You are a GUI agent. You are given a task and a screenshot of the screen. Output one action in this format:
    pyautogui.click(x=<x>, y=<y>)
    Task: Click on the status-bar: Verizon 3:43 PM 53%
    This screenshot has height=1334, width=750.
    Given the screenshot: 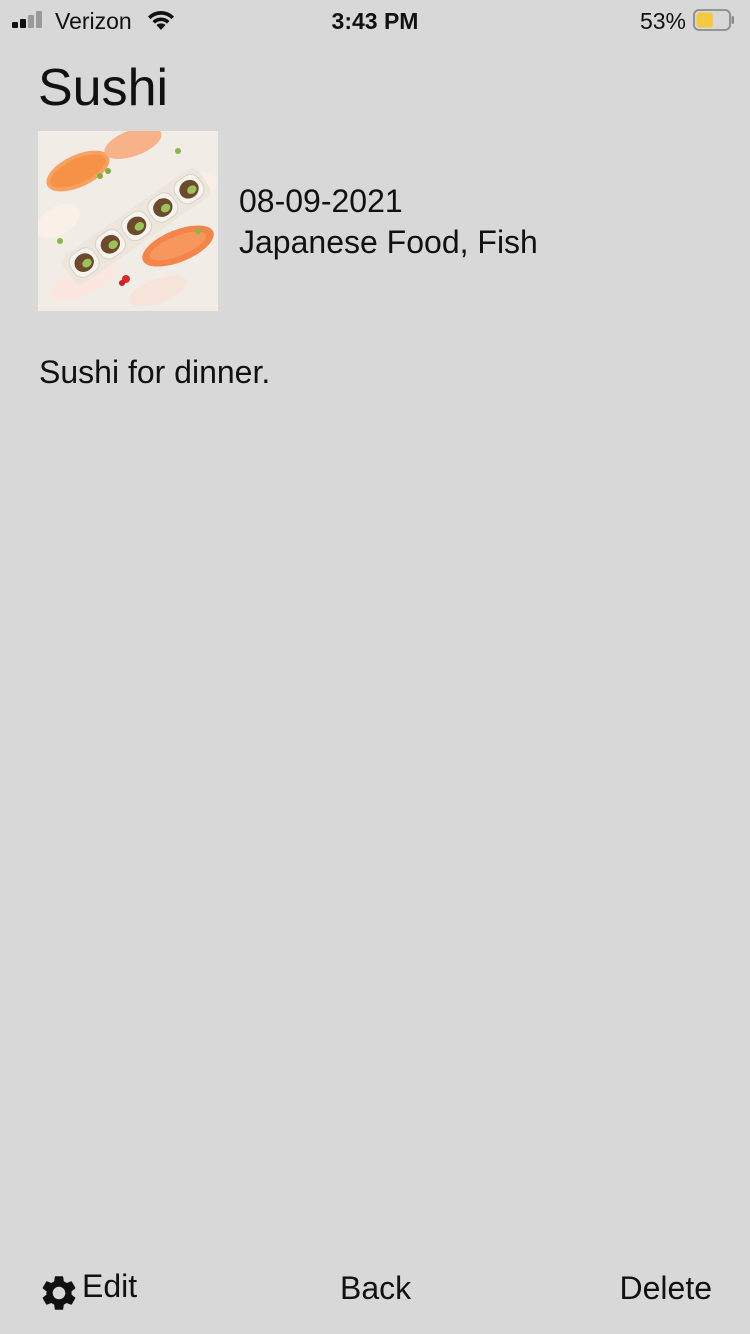 What is the action you would take?
    pyautogui.click(x=375, y=20)
    